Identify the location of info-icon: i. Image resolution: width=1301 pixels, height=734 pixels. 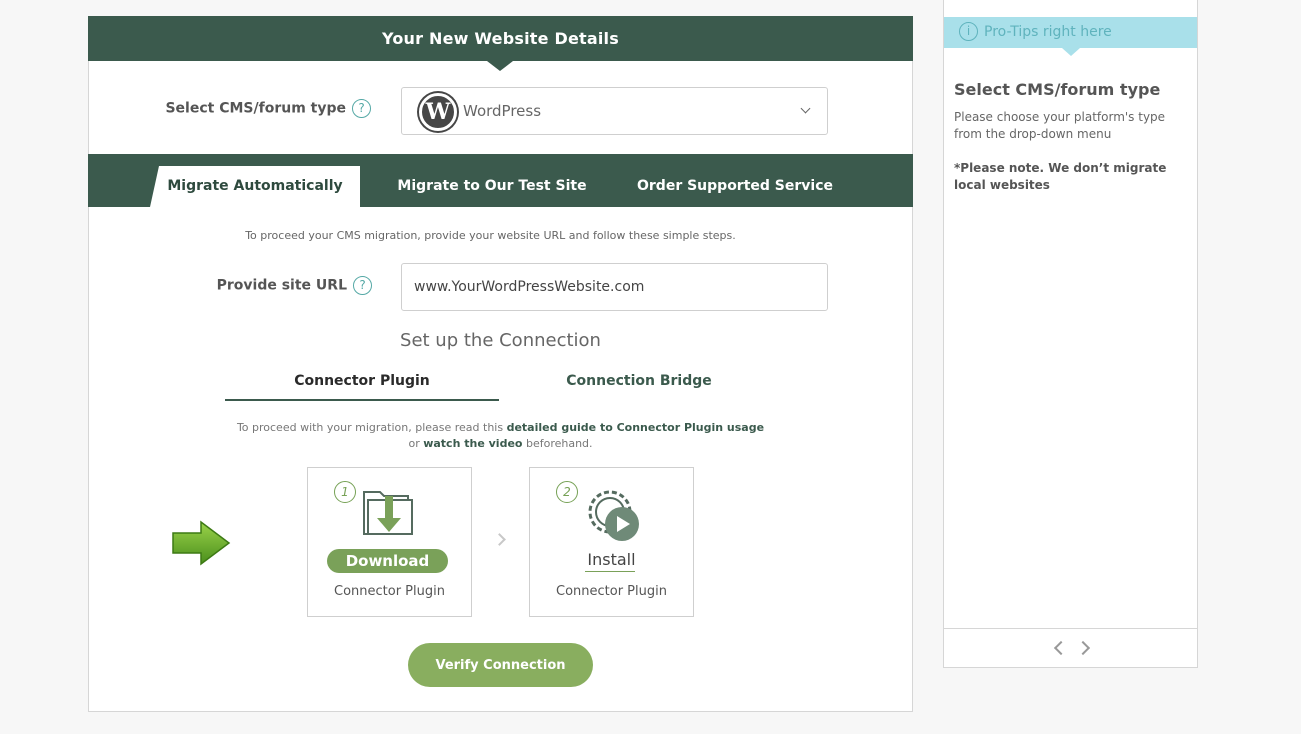
(968, 31).